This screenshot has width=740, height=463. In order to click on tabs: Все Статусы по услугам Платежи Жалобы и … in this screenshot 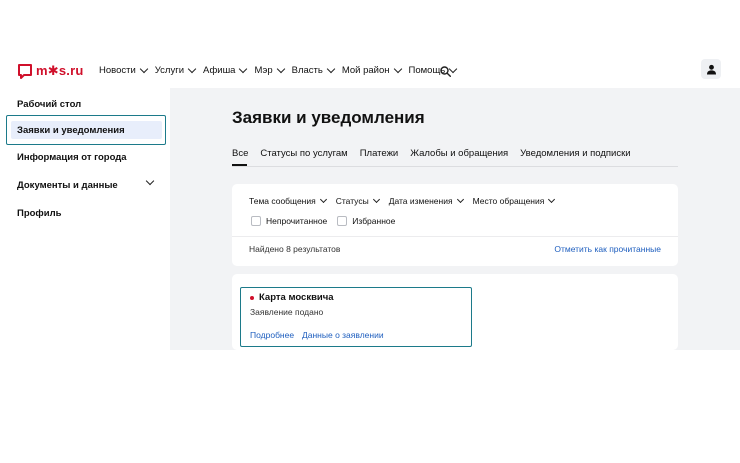, I will do `click(437, 153)`.